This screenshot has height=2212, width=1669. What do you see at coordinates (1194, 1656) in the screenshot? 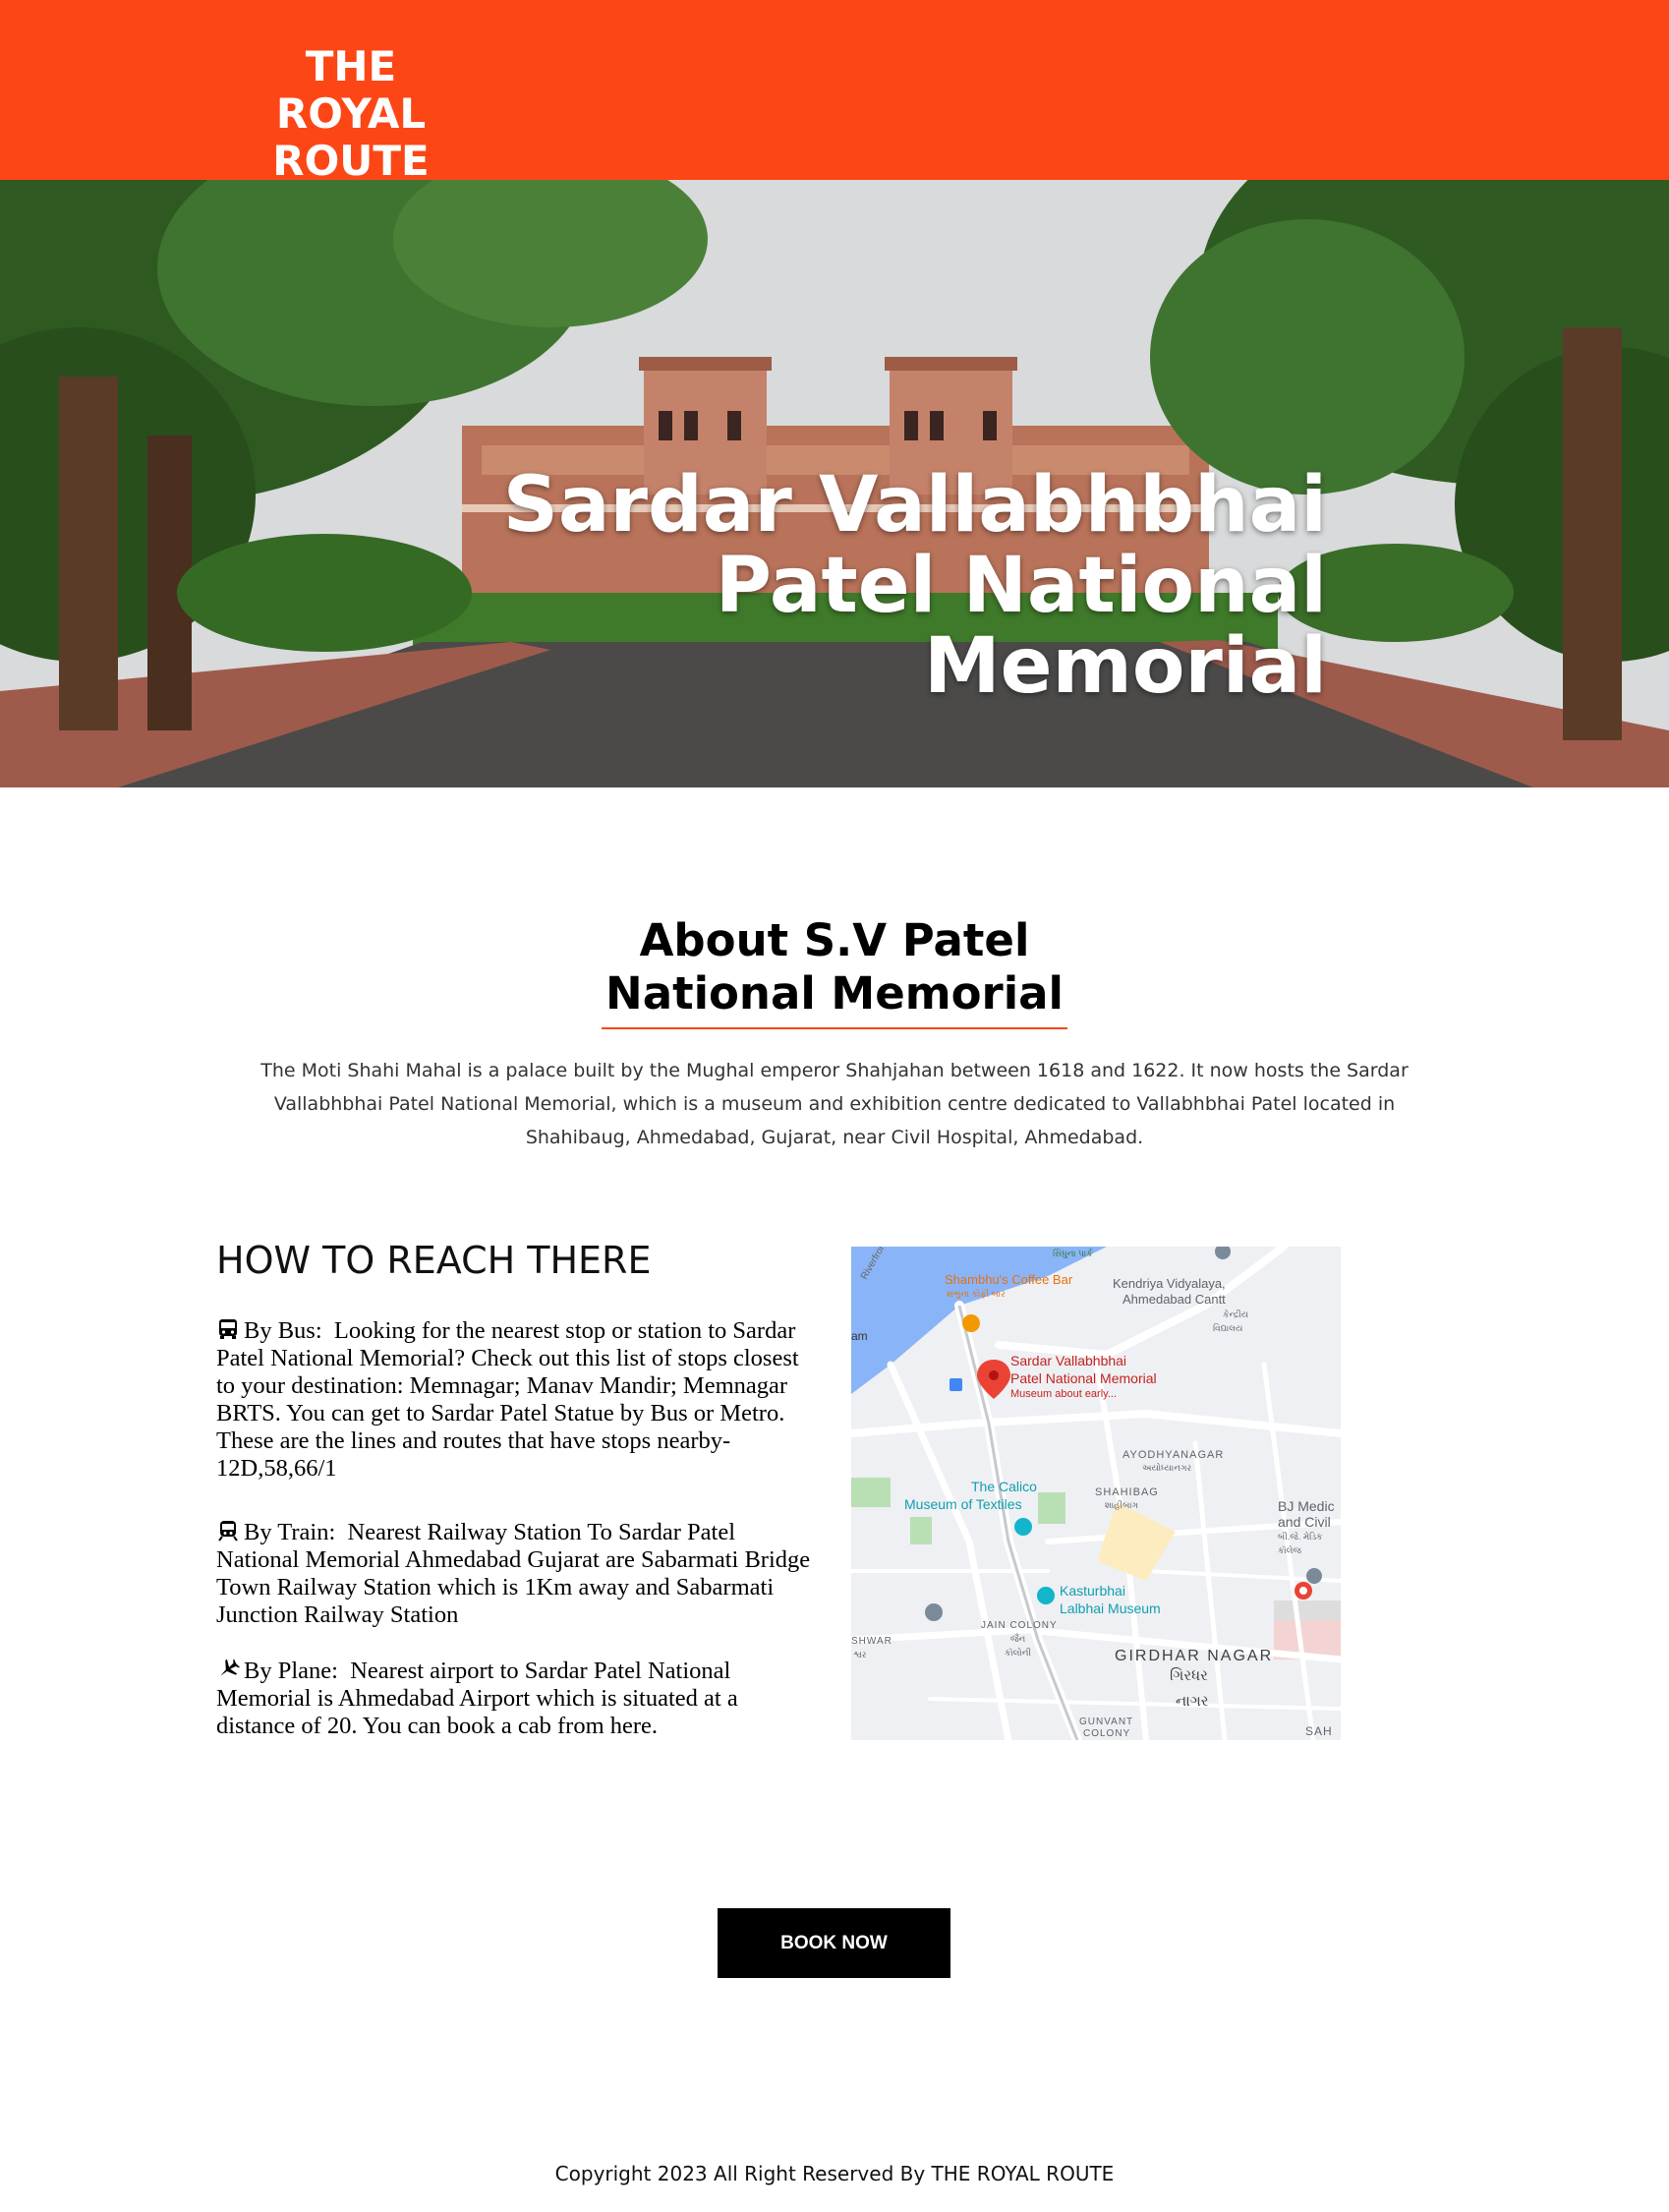
I see `map-label-girdhar: GIRDHAR NAGAR` at bounding box center [1194, 1656].